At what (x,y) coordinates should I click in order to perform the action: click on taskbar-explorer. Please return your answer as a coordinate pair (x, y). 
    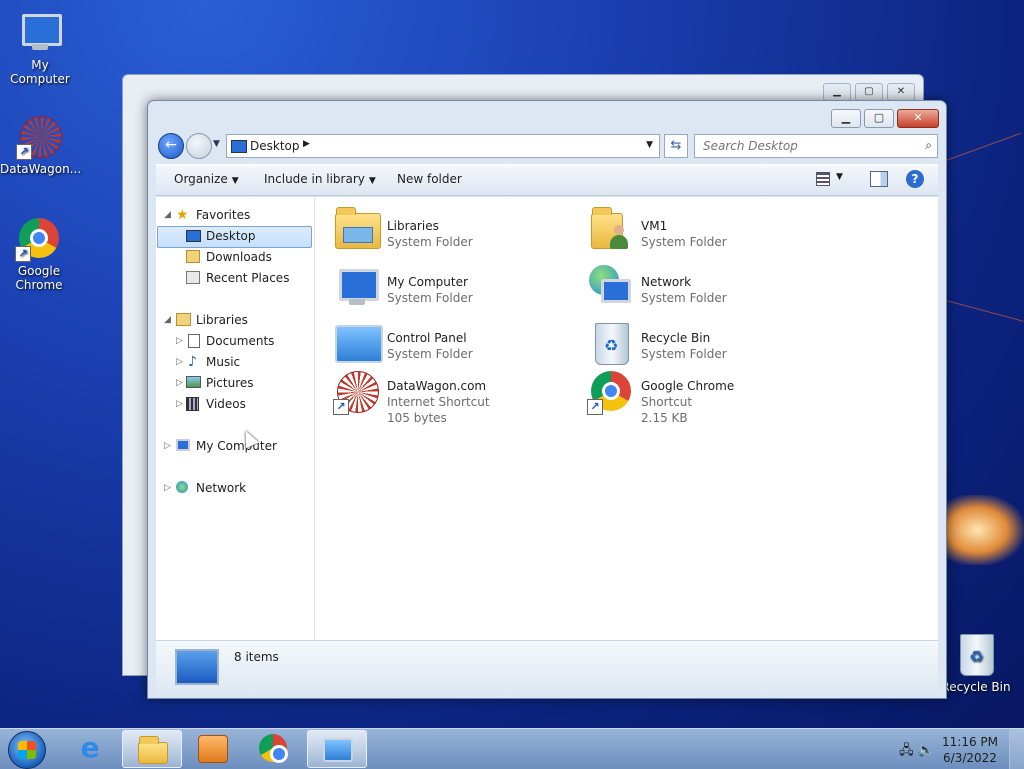
    Looking at the image, I should click on (152, 749).